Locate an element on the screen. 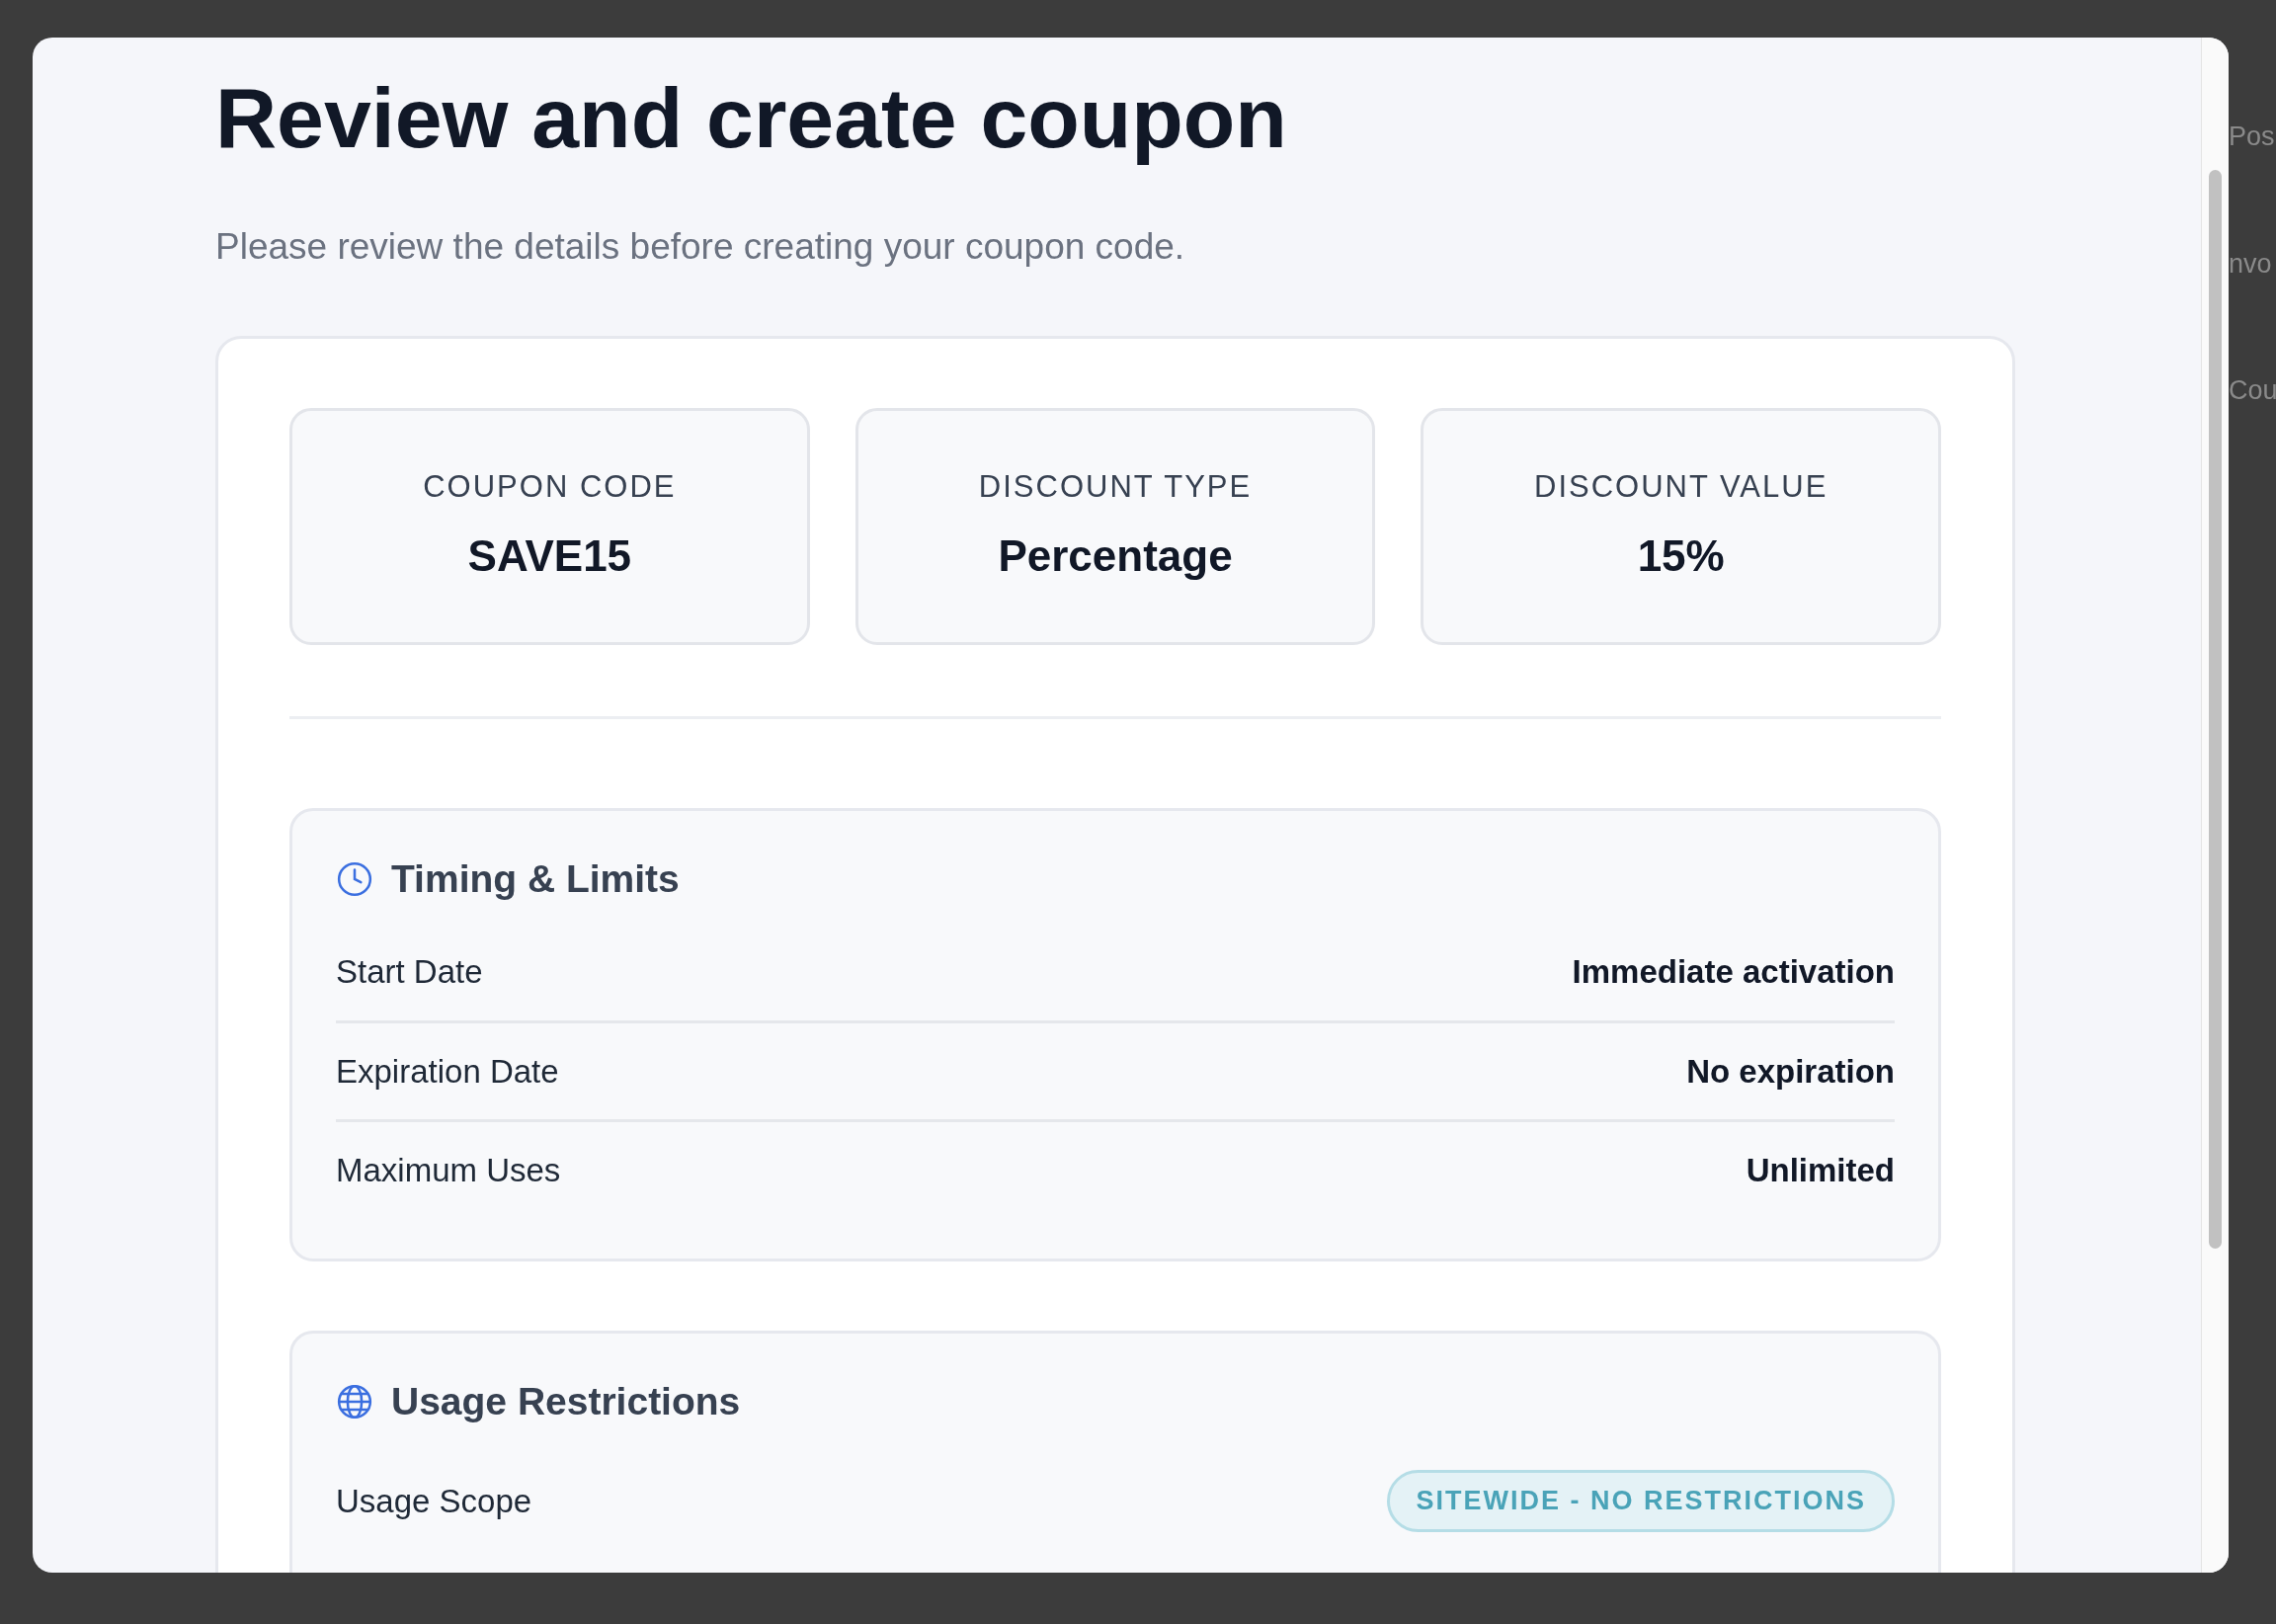 This screenshot has width=2276, height=1624. row-value: Unlimited is located at coordinates (1821, 1171).